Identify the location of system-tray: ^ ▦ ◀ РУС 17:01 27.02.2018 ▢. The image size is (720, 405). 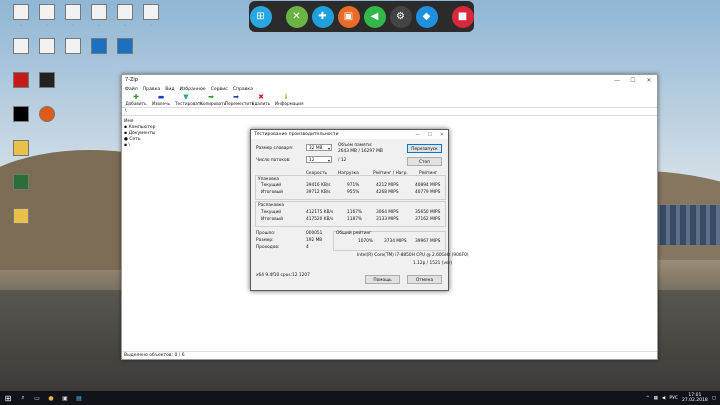
(683, 398).